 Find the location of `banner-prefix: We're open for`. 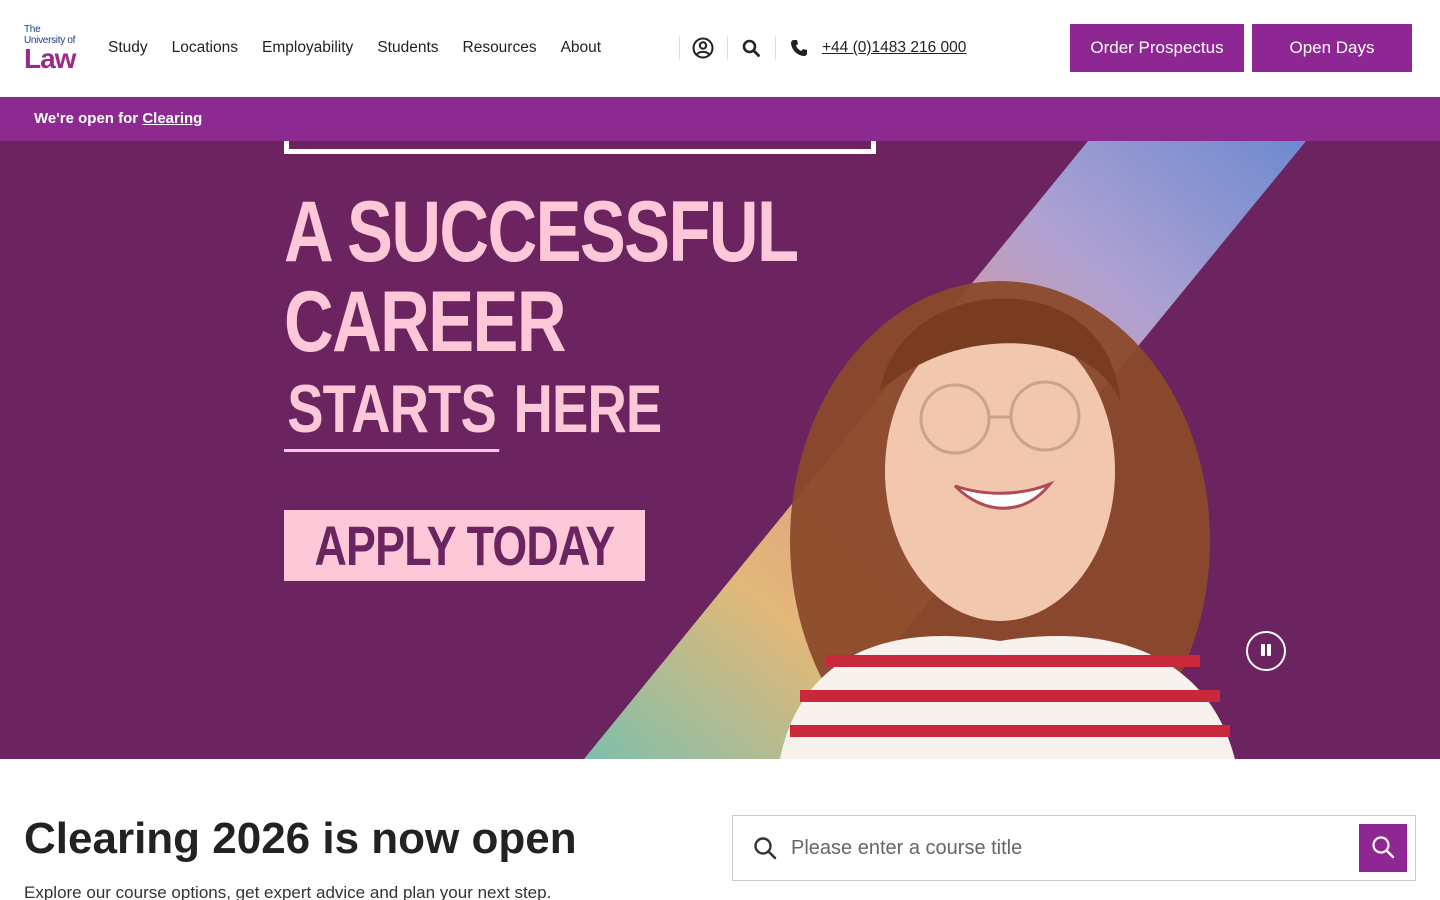

banner-prefix: We're open for is located at coordinates (88, 118).